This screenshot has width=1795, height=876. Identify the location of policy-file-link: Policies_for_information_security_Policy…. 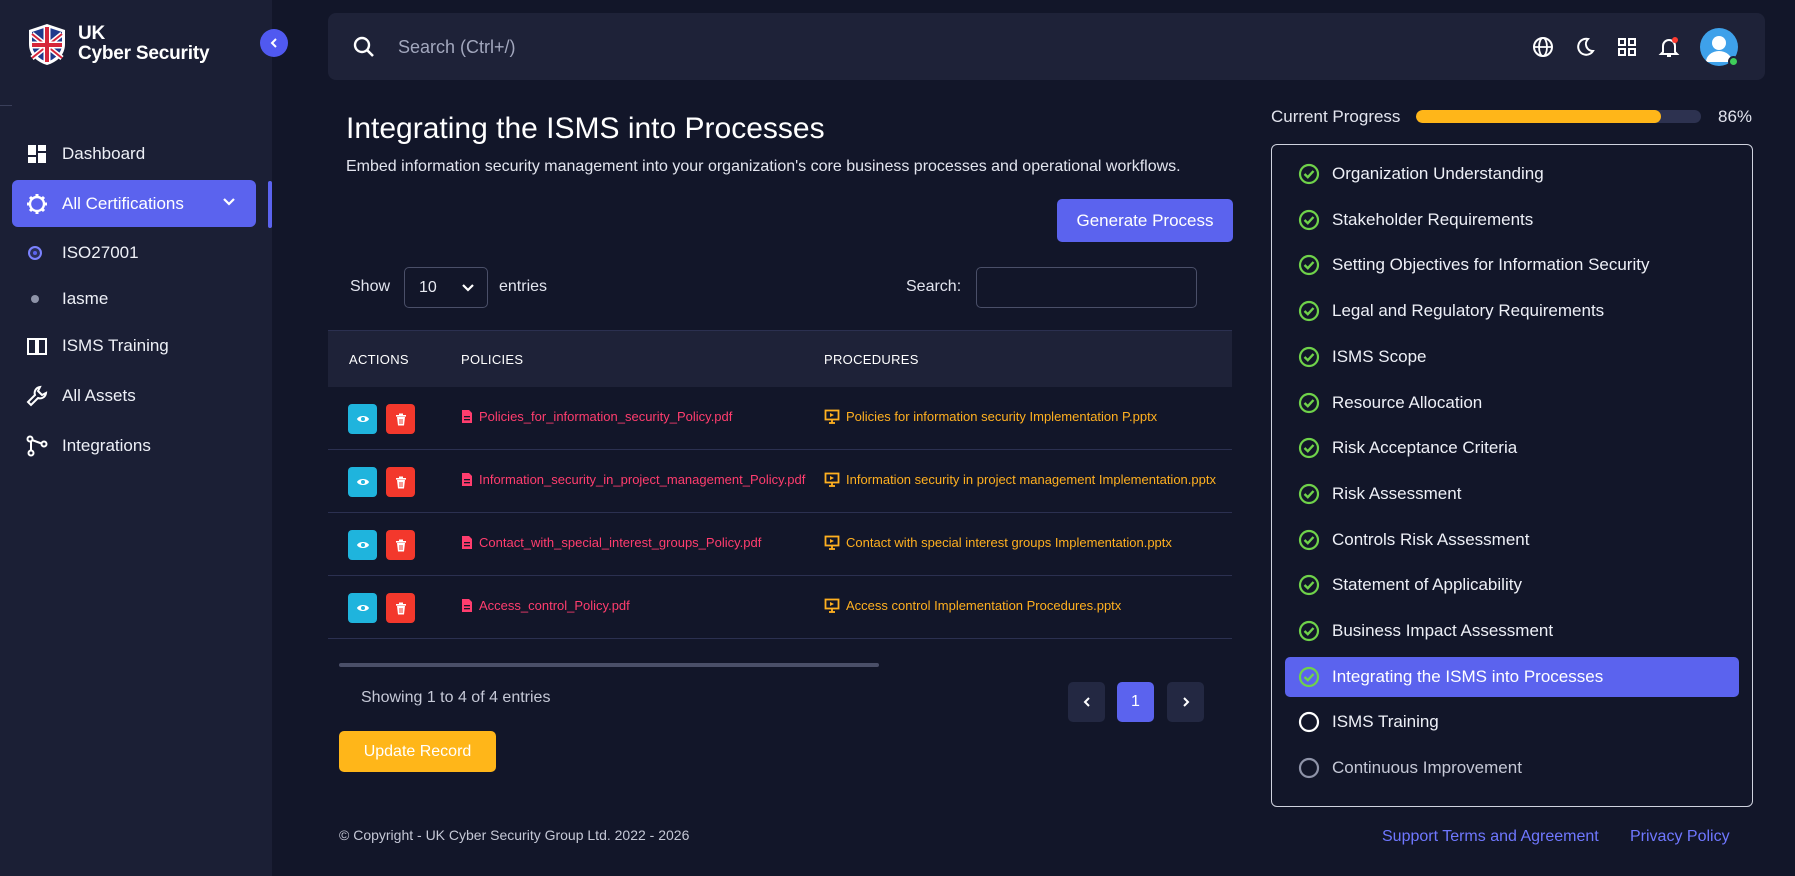
(596, 416).